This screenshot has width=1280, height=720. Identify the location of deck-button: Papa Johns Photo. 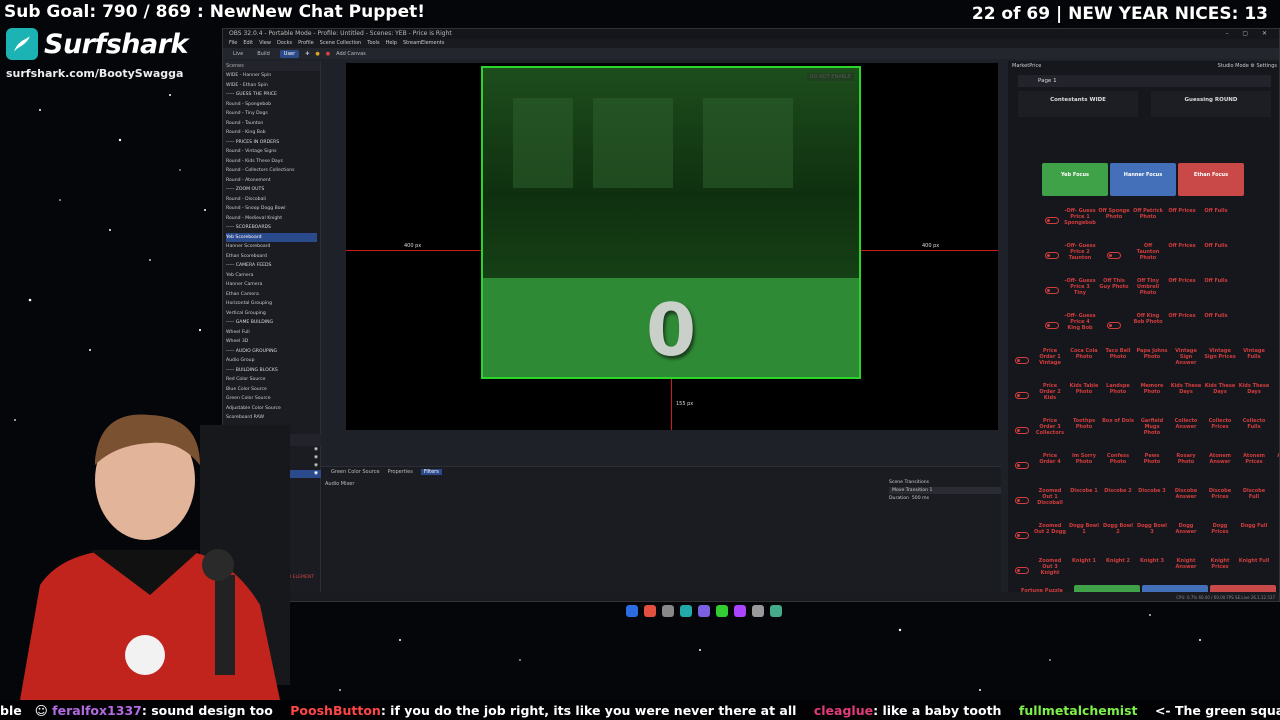
(1152, 361).